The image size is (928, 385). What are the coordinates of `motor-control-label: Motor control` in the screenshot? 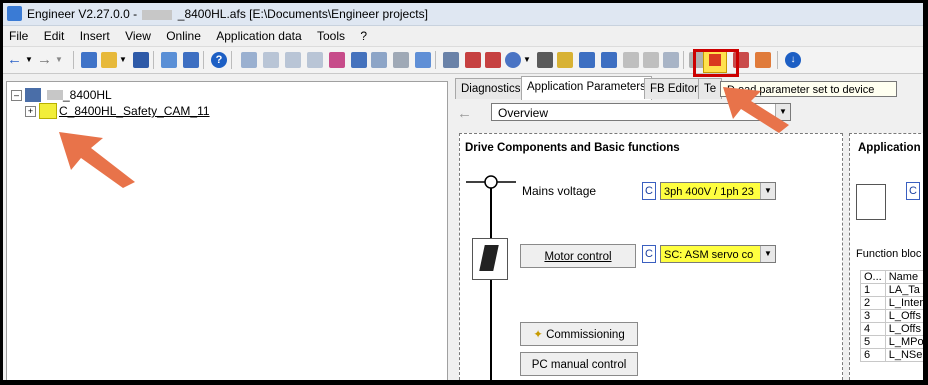 It's located at (578, 257).